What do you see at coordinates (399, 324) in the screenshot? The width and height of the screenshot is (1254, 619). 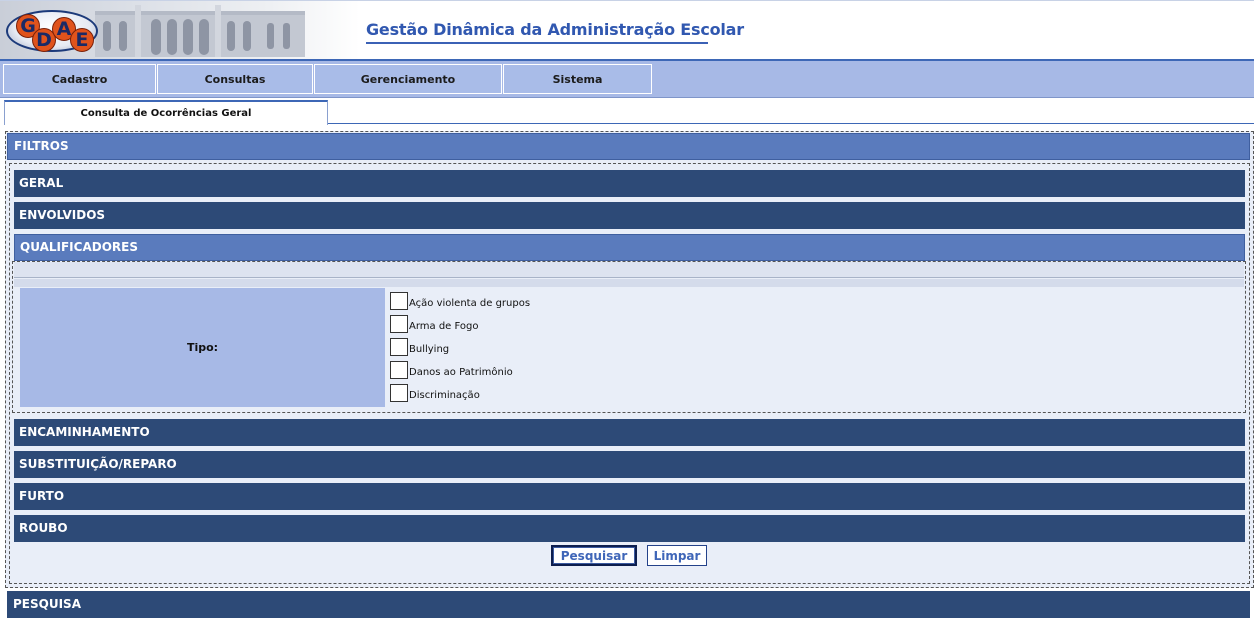 I see `checkbox-arma-de-fogo` at bounding box center [399, 324].